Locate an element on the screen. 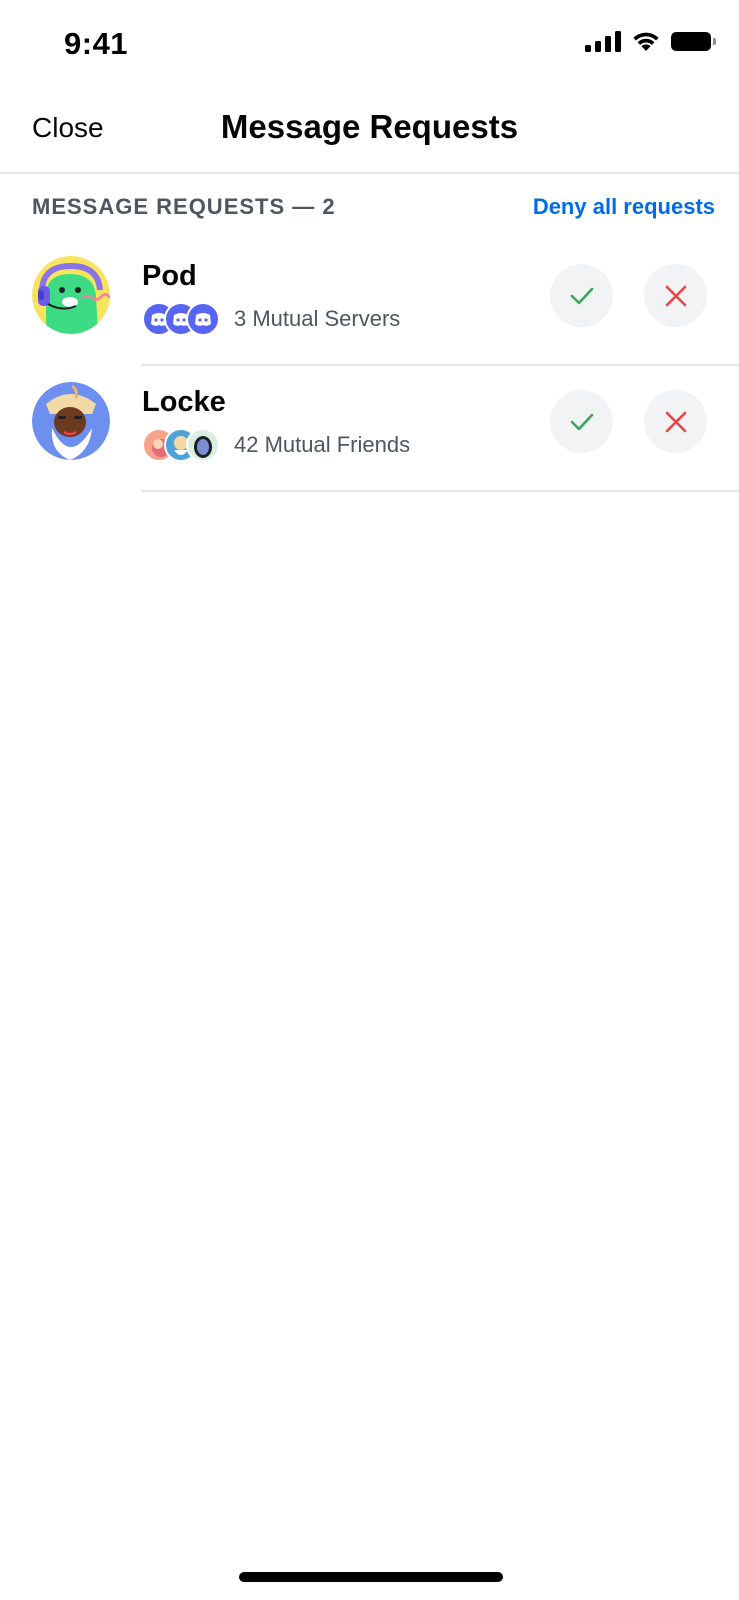 This screenshot has width=739, height=1600. green-alien-headset-avatar is located at coordinates (71, 295).